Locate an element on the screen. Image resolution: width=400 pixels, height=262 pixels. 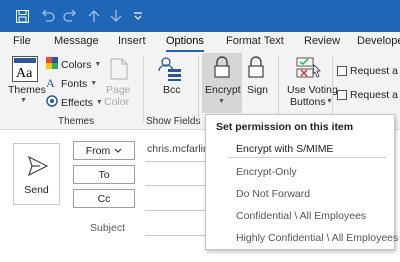
encrypt-caret-icon: ▼ is located at coordinates (221, 101).